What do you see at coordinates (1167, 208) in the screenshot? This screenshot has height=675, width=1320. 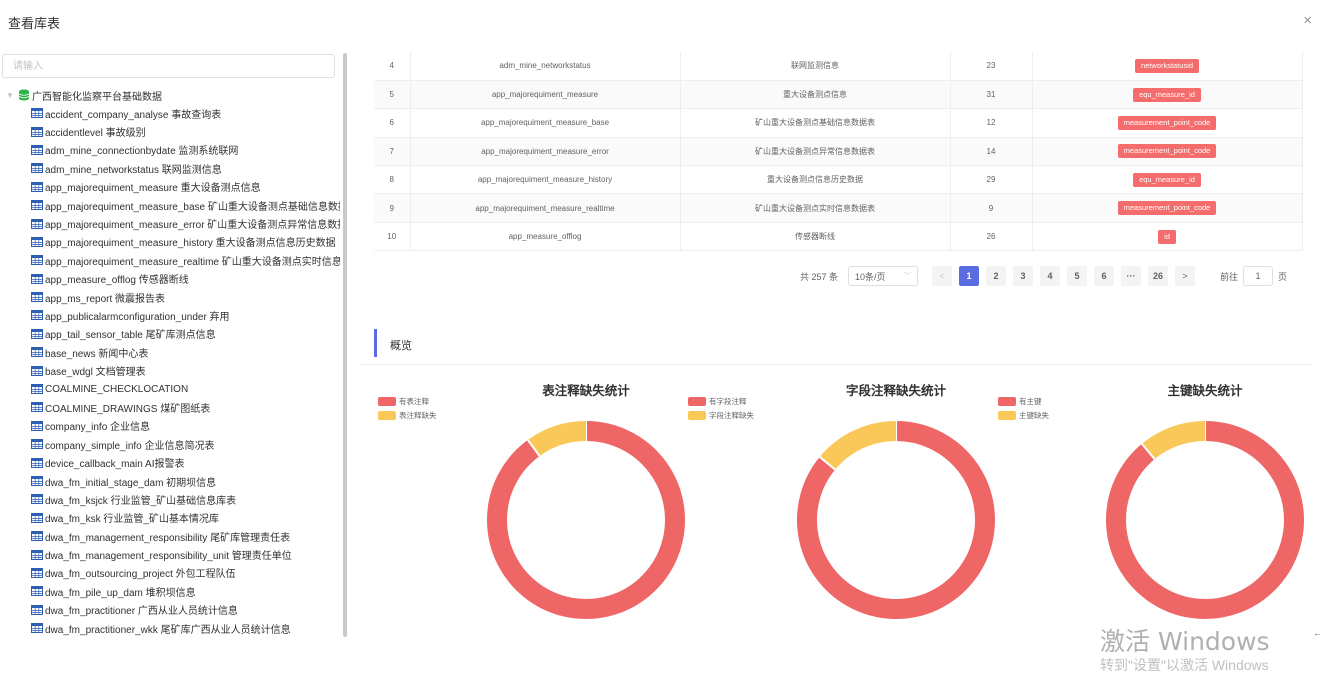 I see `primary-key-tag: measurement_point_code` at bounding box center [1167, 208].